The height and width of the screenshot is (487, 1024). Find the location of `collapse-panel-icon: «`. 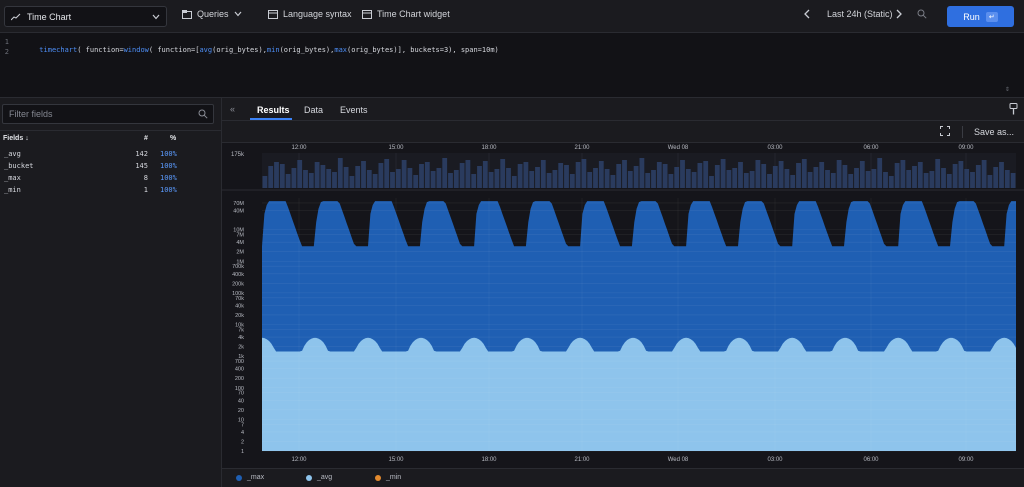

collapse-panel-icon: « is located at coordinates (232, 109).